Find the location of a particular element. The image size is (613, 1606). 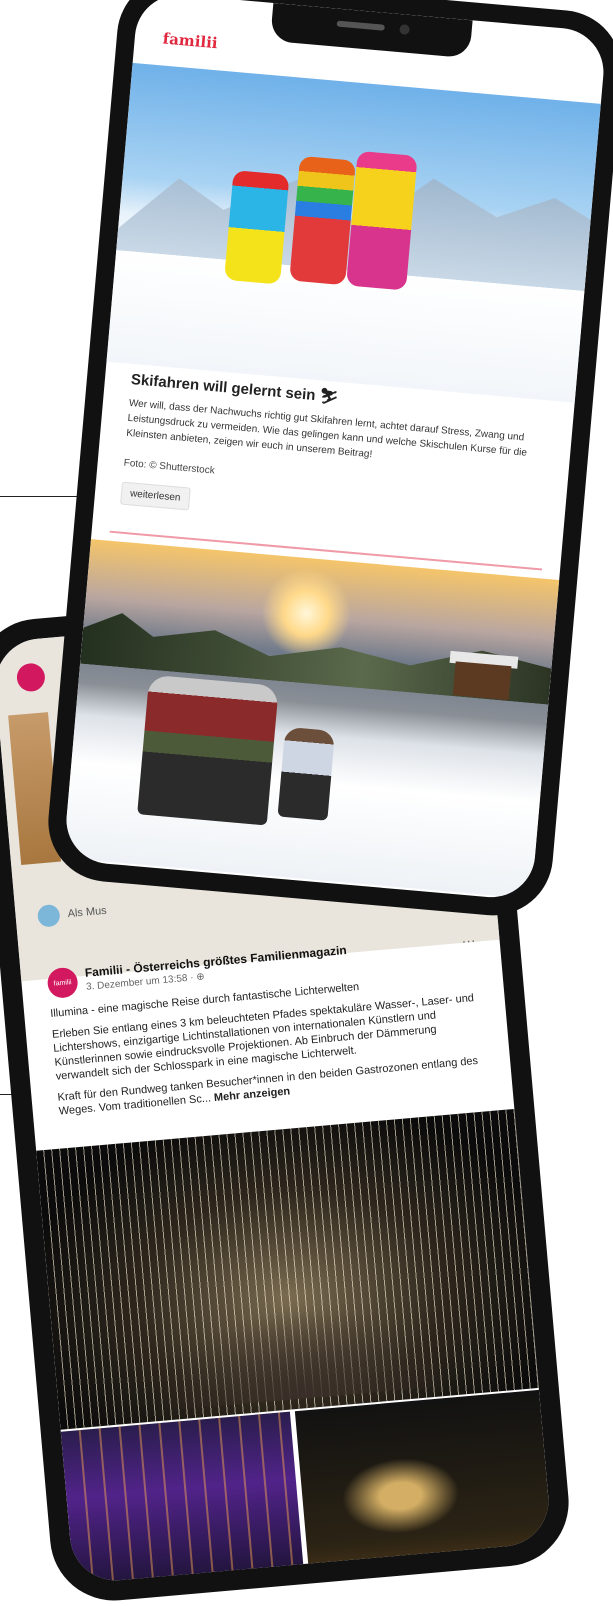

familii-logo: familii is located at coordinates (190, 40).